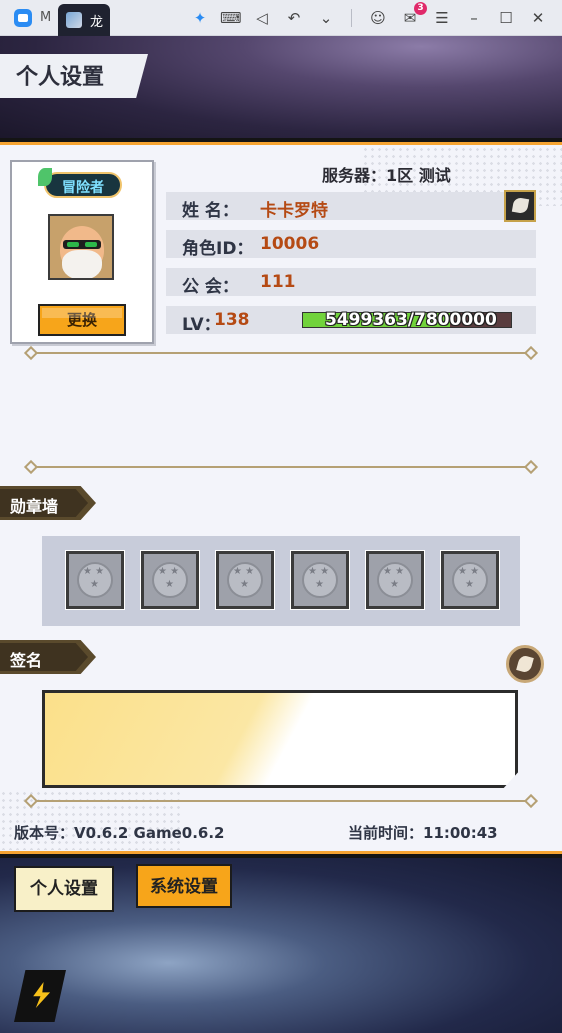  What do you see at coordinates (82, 320) in the screenshot?
I see `change-avatar-button: 更换` at bounding box center [82, 320].